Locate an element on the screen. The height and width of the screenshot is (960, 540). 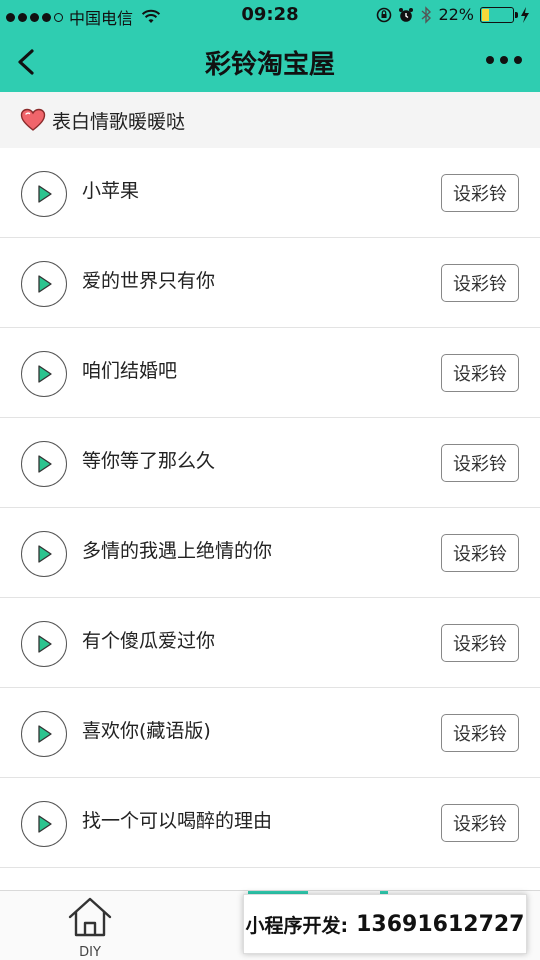
promo-phone: 13691612727 is located at coordinates (440, 924).